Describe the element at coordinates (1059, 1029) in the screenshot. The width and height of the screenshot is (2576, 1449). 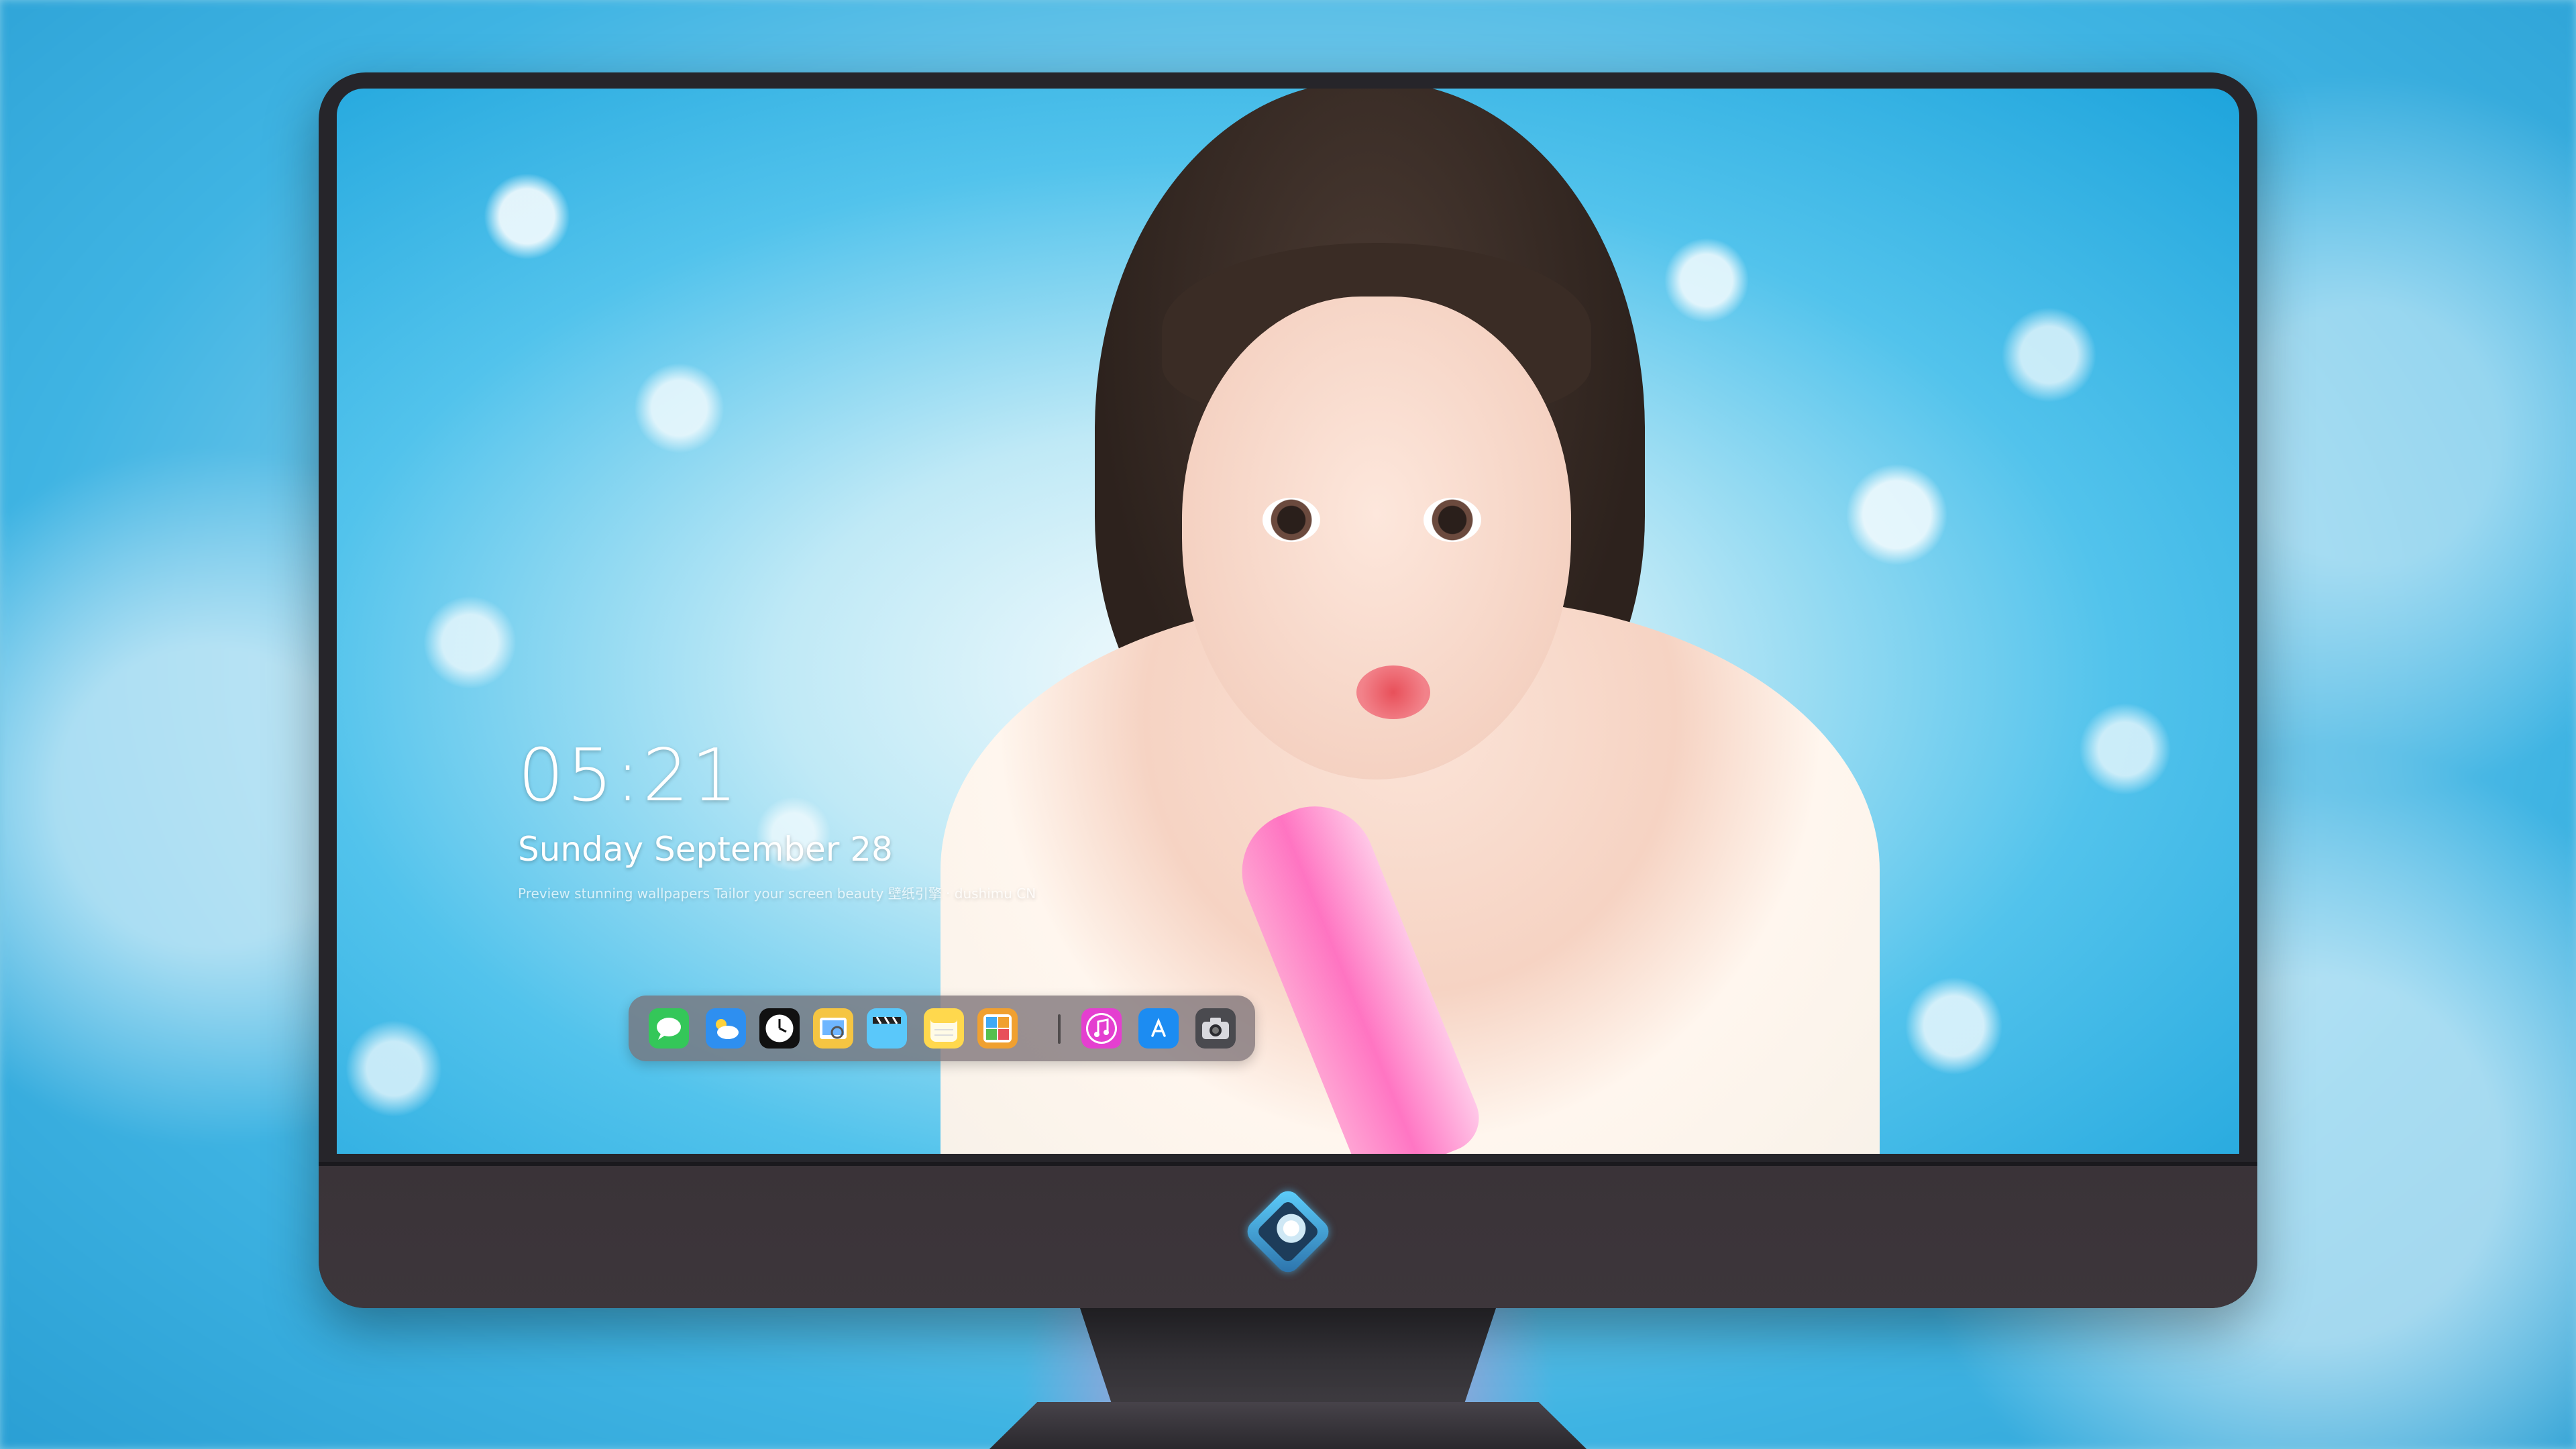
I see `dock-divider` at that location.